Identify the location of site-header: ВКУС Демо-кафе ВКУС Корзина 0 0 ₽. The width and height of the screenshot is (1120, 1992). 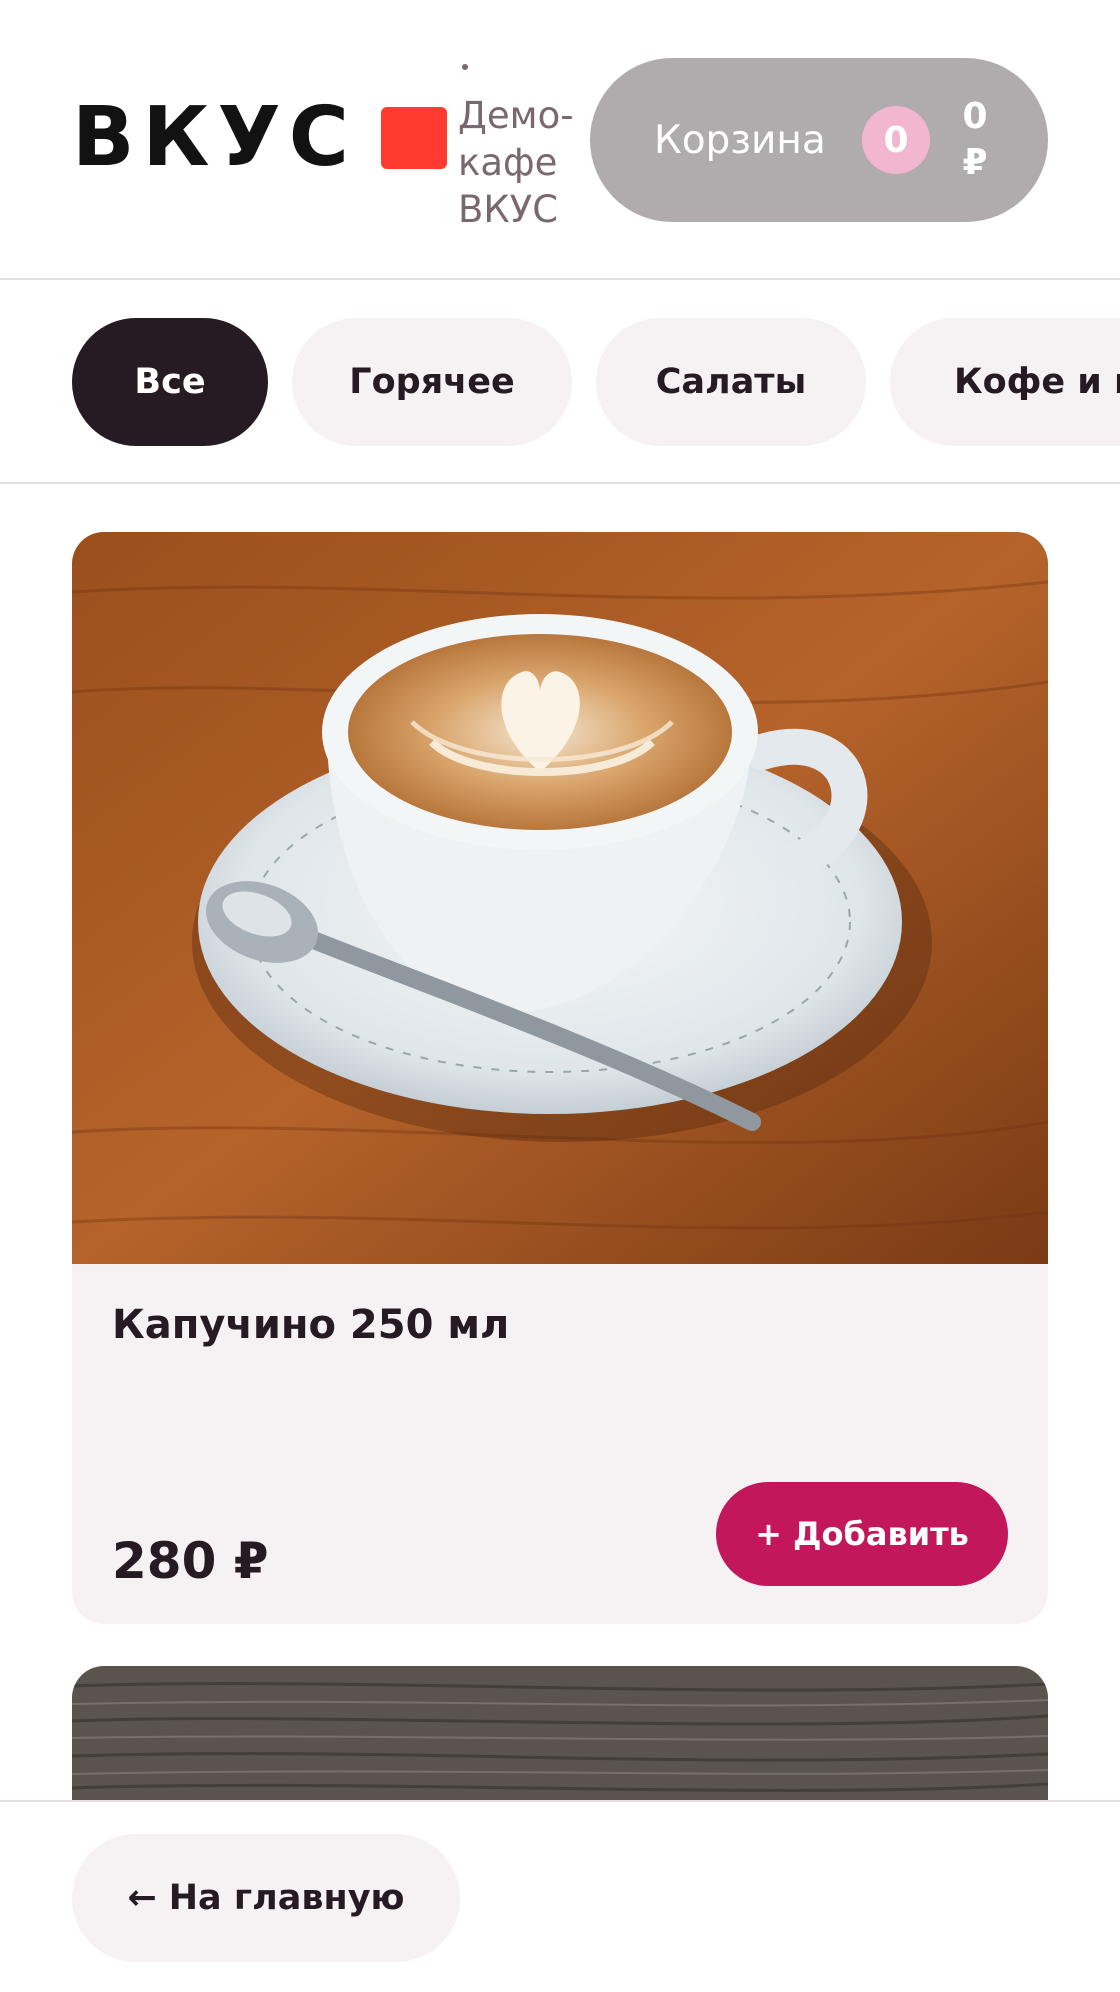
(560, 140).